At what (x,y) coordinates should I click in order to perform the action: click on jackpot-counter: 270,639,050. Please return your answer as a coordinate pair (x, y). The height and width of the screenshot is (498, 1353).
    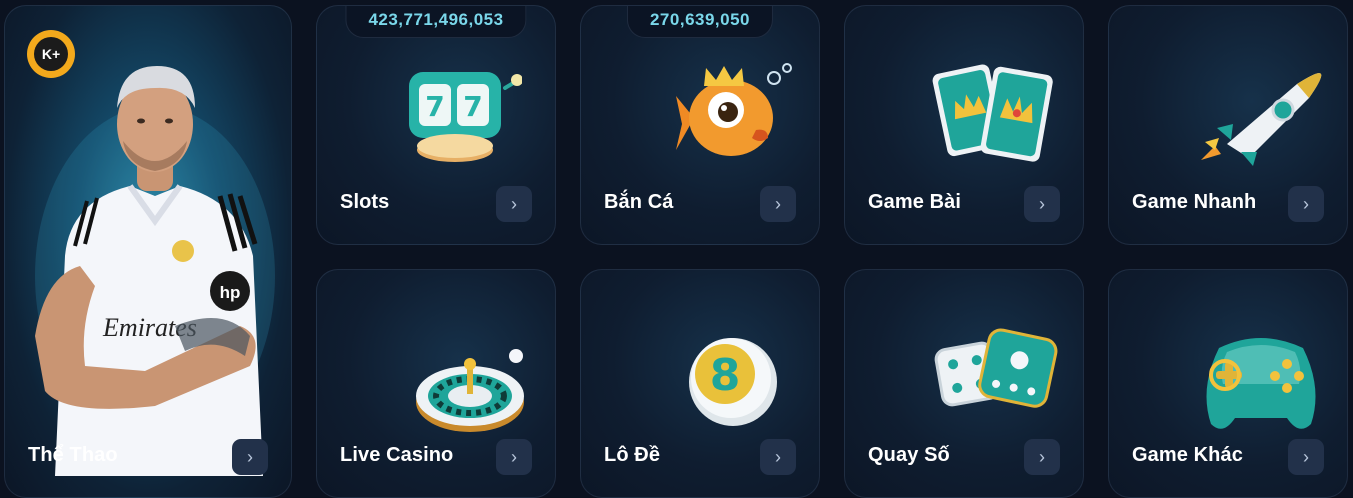
    Looking at the image, I should click on (700, 22).